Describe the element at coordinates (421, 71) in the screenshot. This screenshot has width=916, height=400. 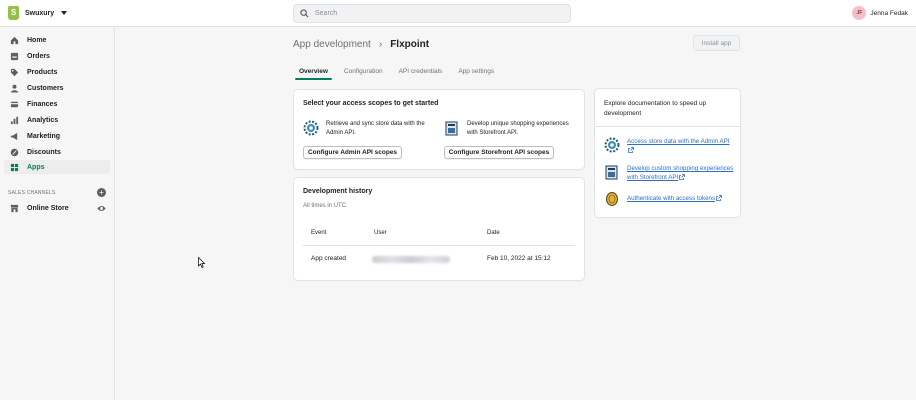
I see `tab-api-credentials: API credentials` at that location.